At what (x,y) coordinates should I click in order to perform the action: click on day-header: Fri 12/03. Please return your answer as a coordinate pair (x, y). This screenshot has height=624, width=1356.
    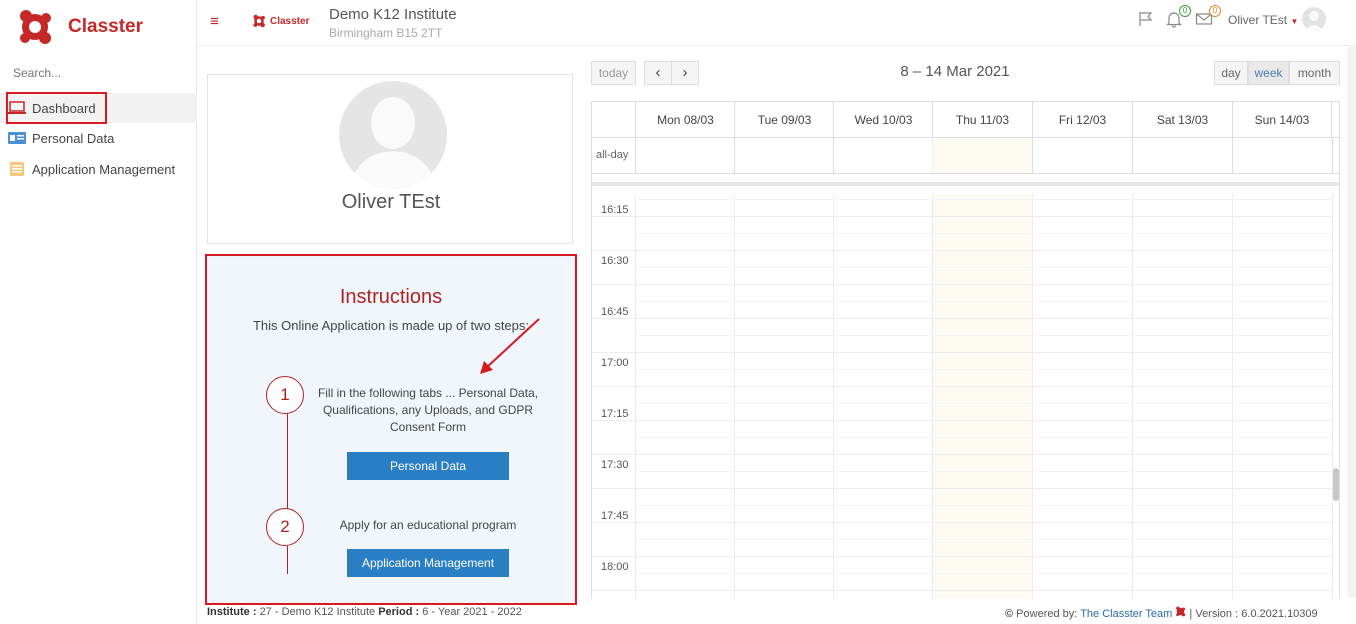
    Looking at the image, I should click on (1082, 120).